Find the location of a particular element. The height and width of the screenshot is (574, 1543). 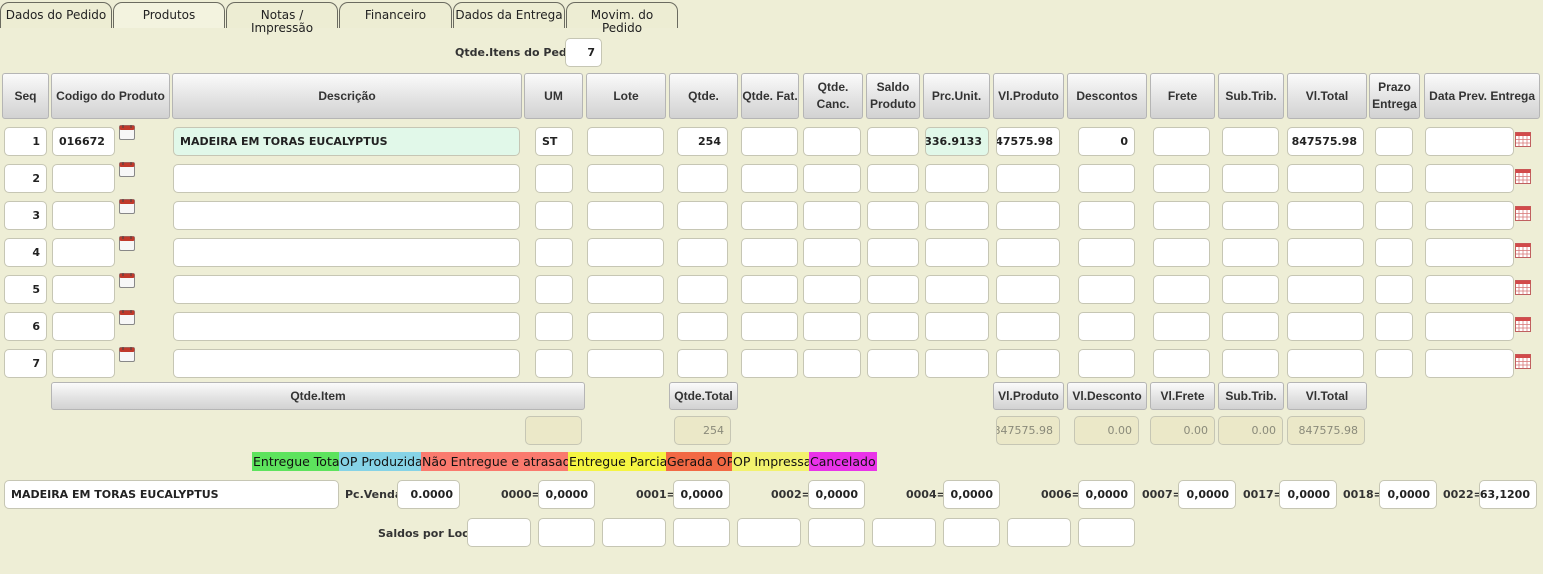

cell-seq: 5 is located at coordinates (25, 289).